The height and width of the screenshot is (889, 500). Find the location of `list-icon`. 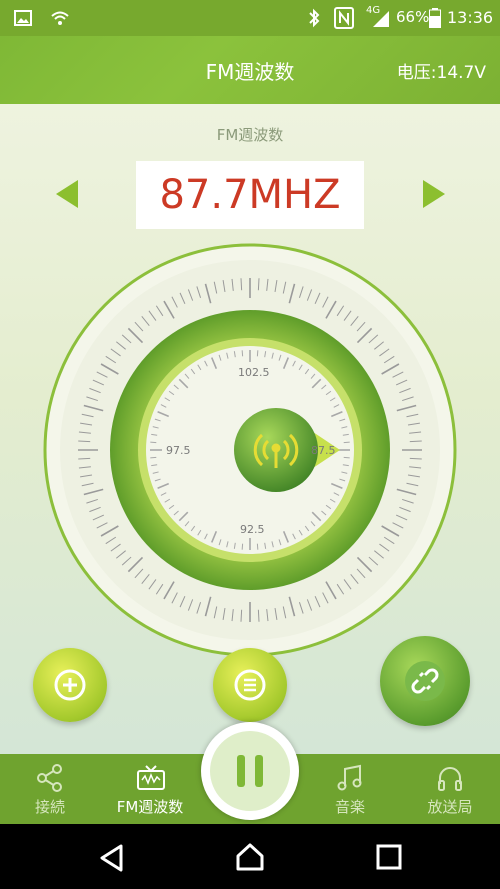

list-icon is located at coordinates (250, 685).